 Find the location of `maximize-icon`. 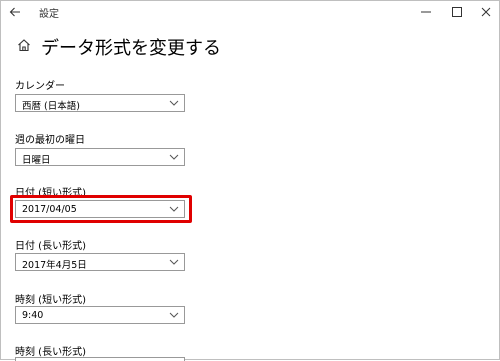

maximize-icon is located at coordinates (457, 12).